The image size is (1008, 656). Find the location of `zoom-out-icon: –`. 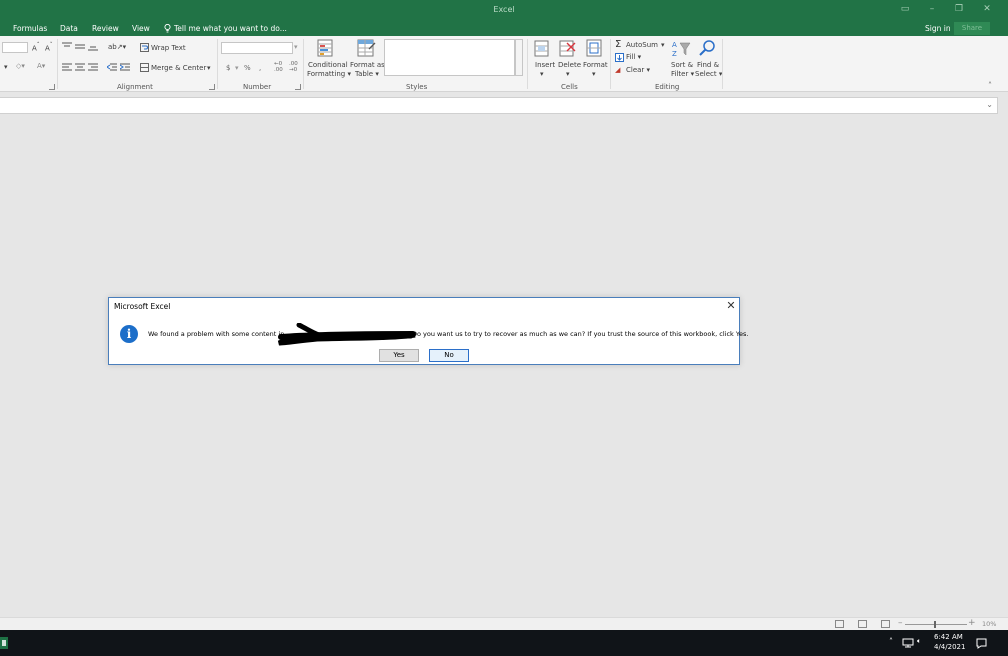

zoom-out-icon: – is located at coordinates (900, 623).